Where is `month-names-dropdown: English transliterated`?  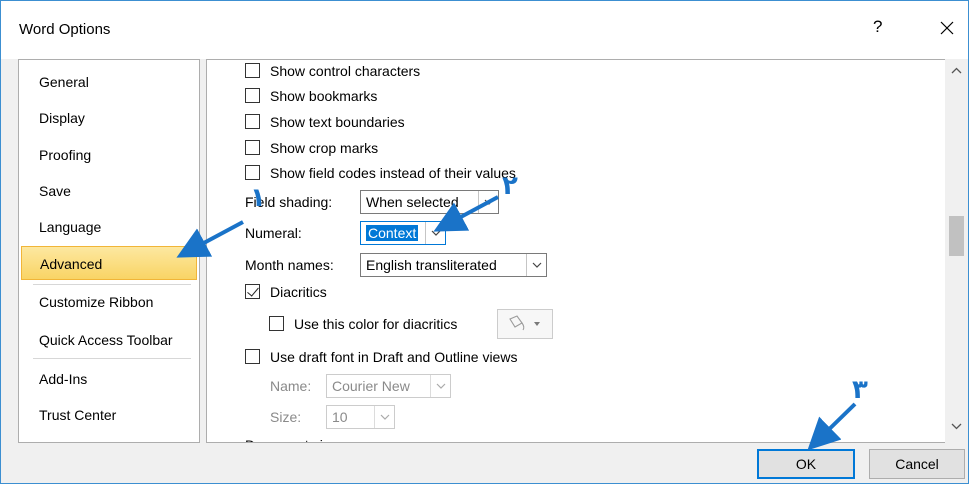 month-names-dropdown: English transliterated is located at coordinates (453, 265).